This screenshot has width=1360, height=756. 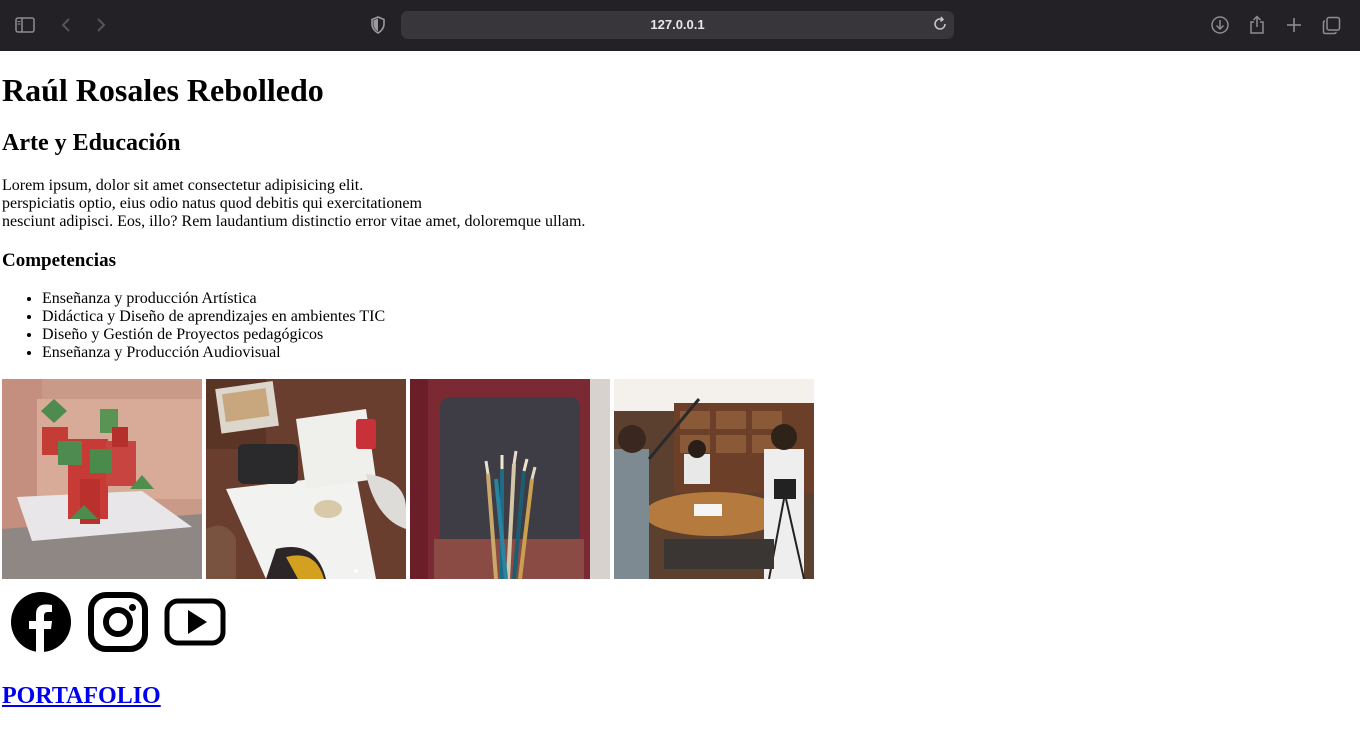 What do you see at coordinates (118, 622) in the screenshot?
I see `instagram-icon` at bounding box center [118, 622].